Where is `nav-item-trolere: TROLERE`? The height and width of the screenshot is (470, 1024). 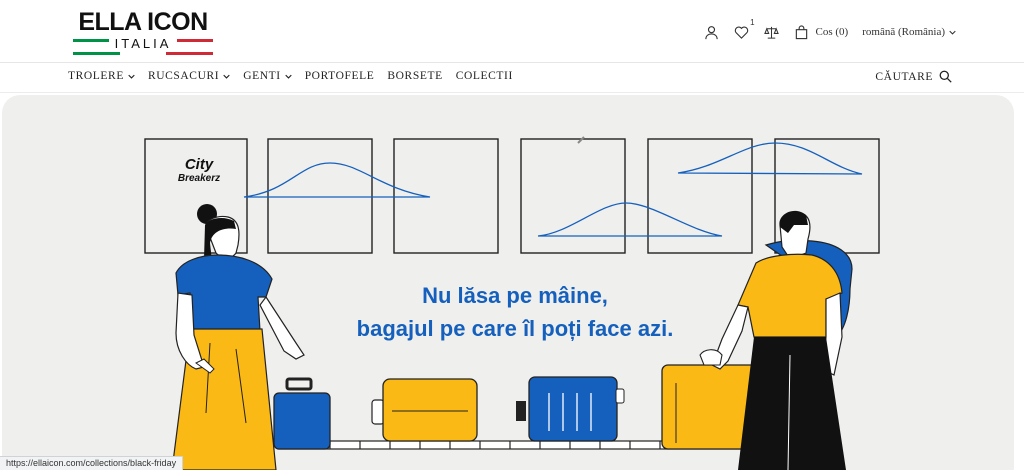
nav-item-trolere: TROLERE is located at coordinates (101, 76).